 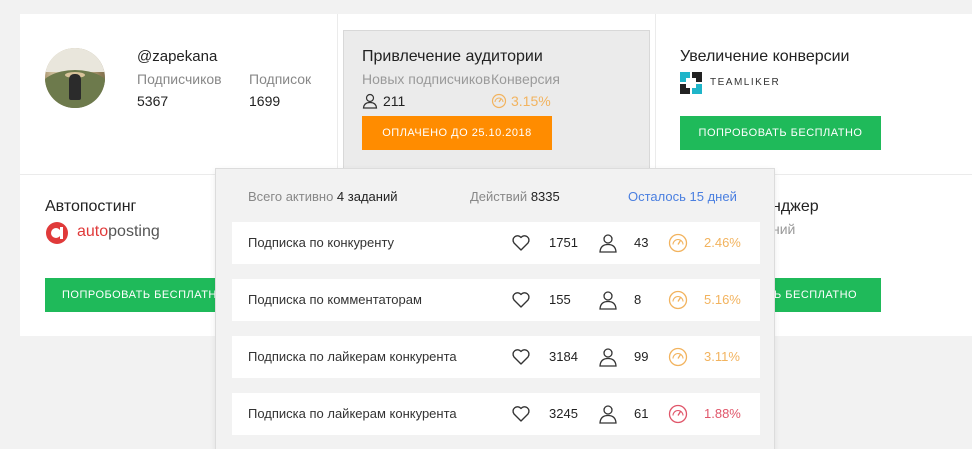 I want to click on task-conversion: 2.46%, so click(x=722, y=242).